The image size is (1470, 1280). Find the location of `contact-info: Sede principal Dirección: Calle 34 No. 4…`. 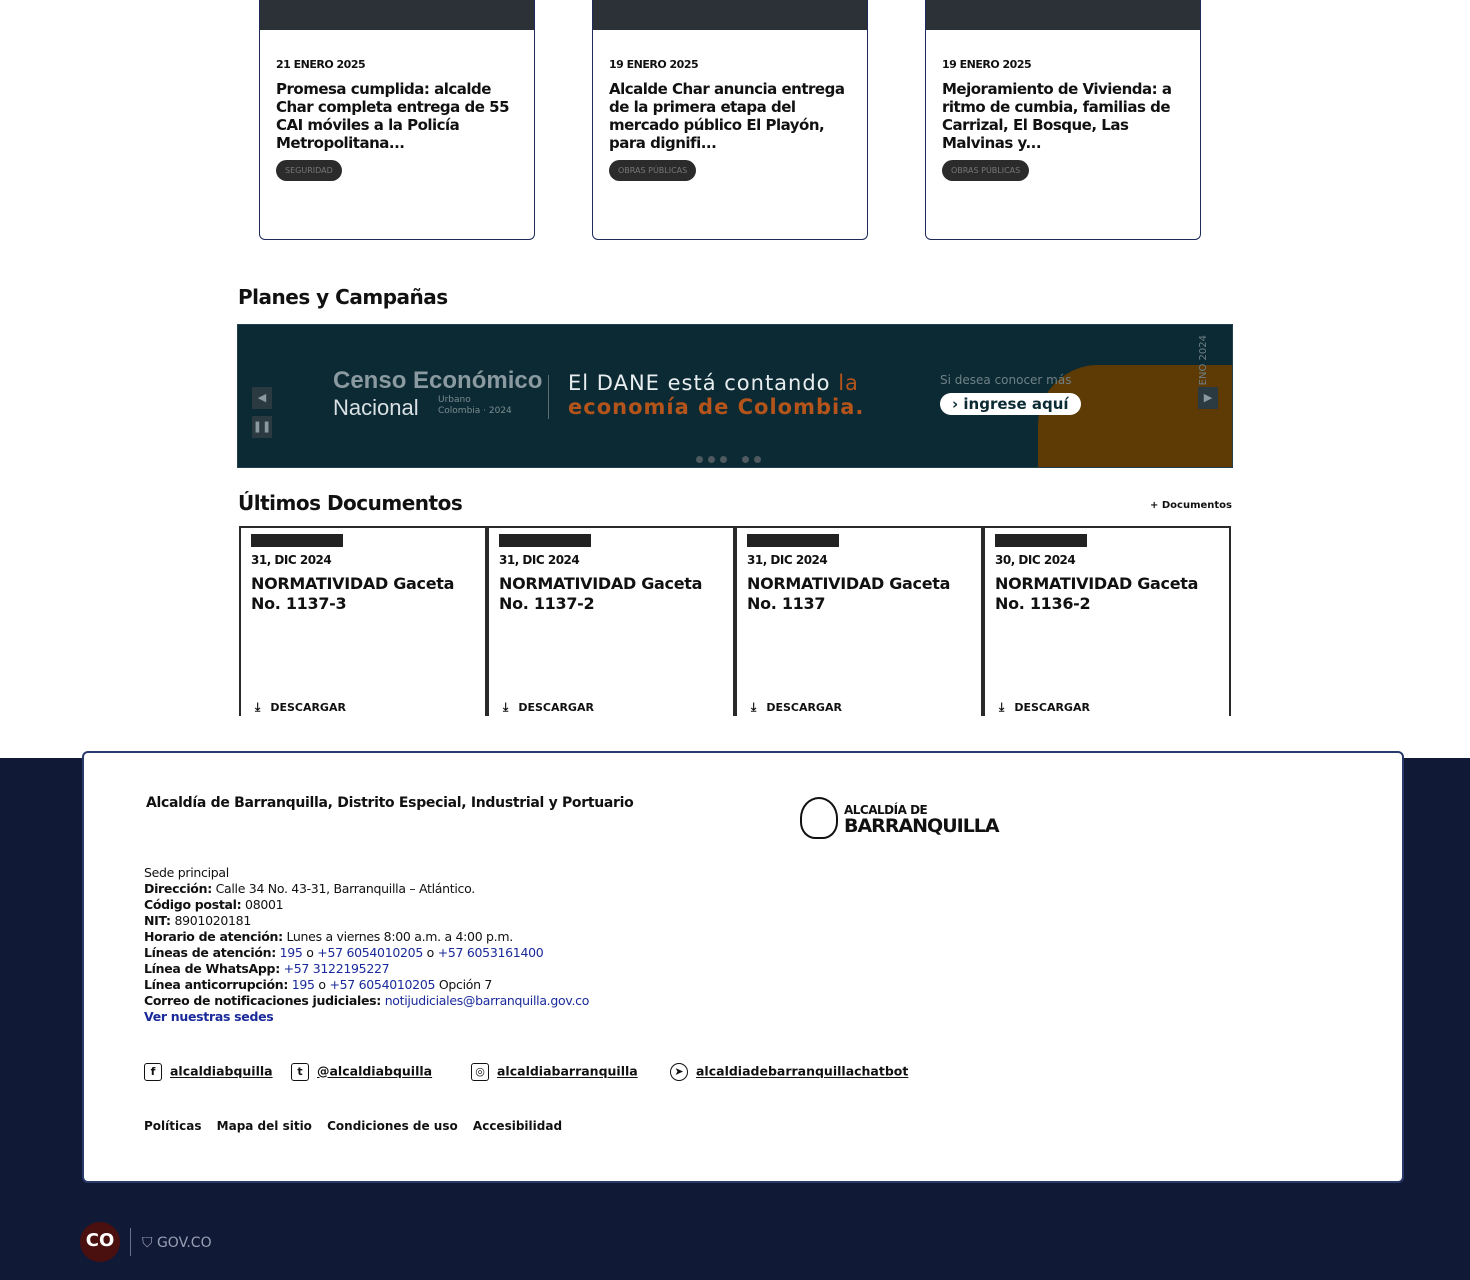

contact-info: Sede principal Dirección: Calle 34 No. 4… is located at coordinates (366, 945).